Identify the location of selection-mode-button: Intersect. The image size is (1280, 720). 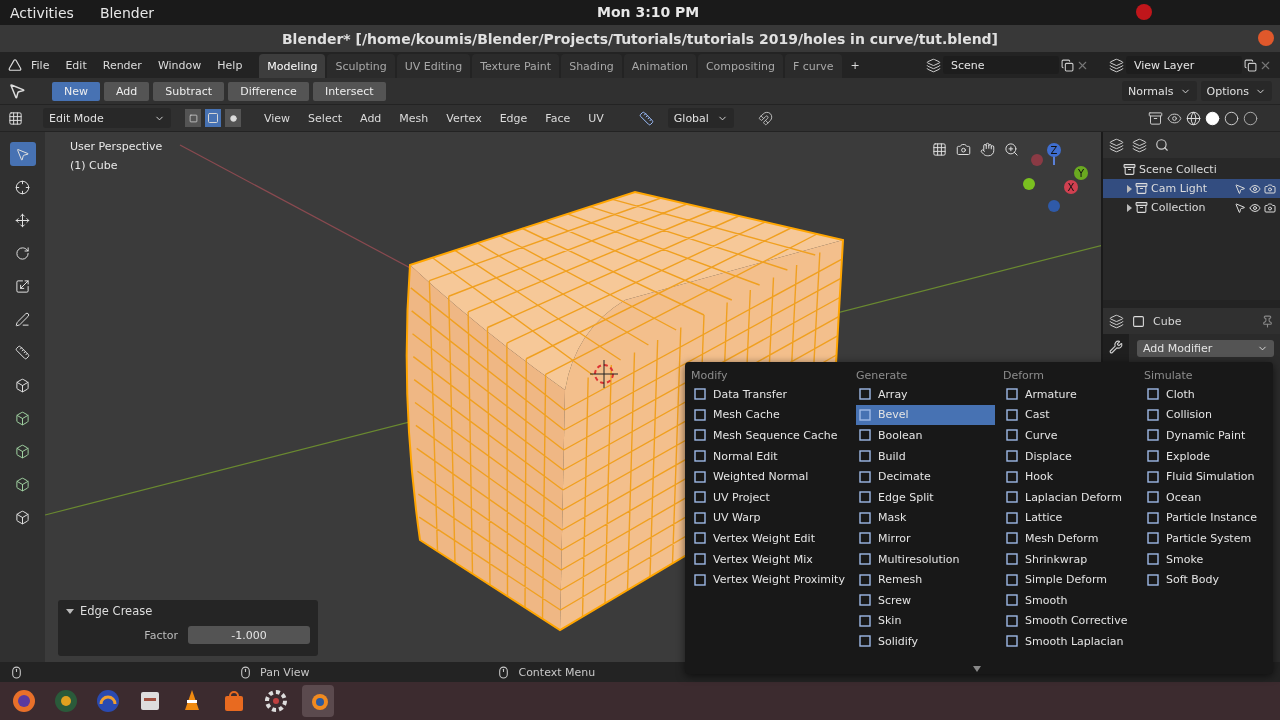
(349, 91).